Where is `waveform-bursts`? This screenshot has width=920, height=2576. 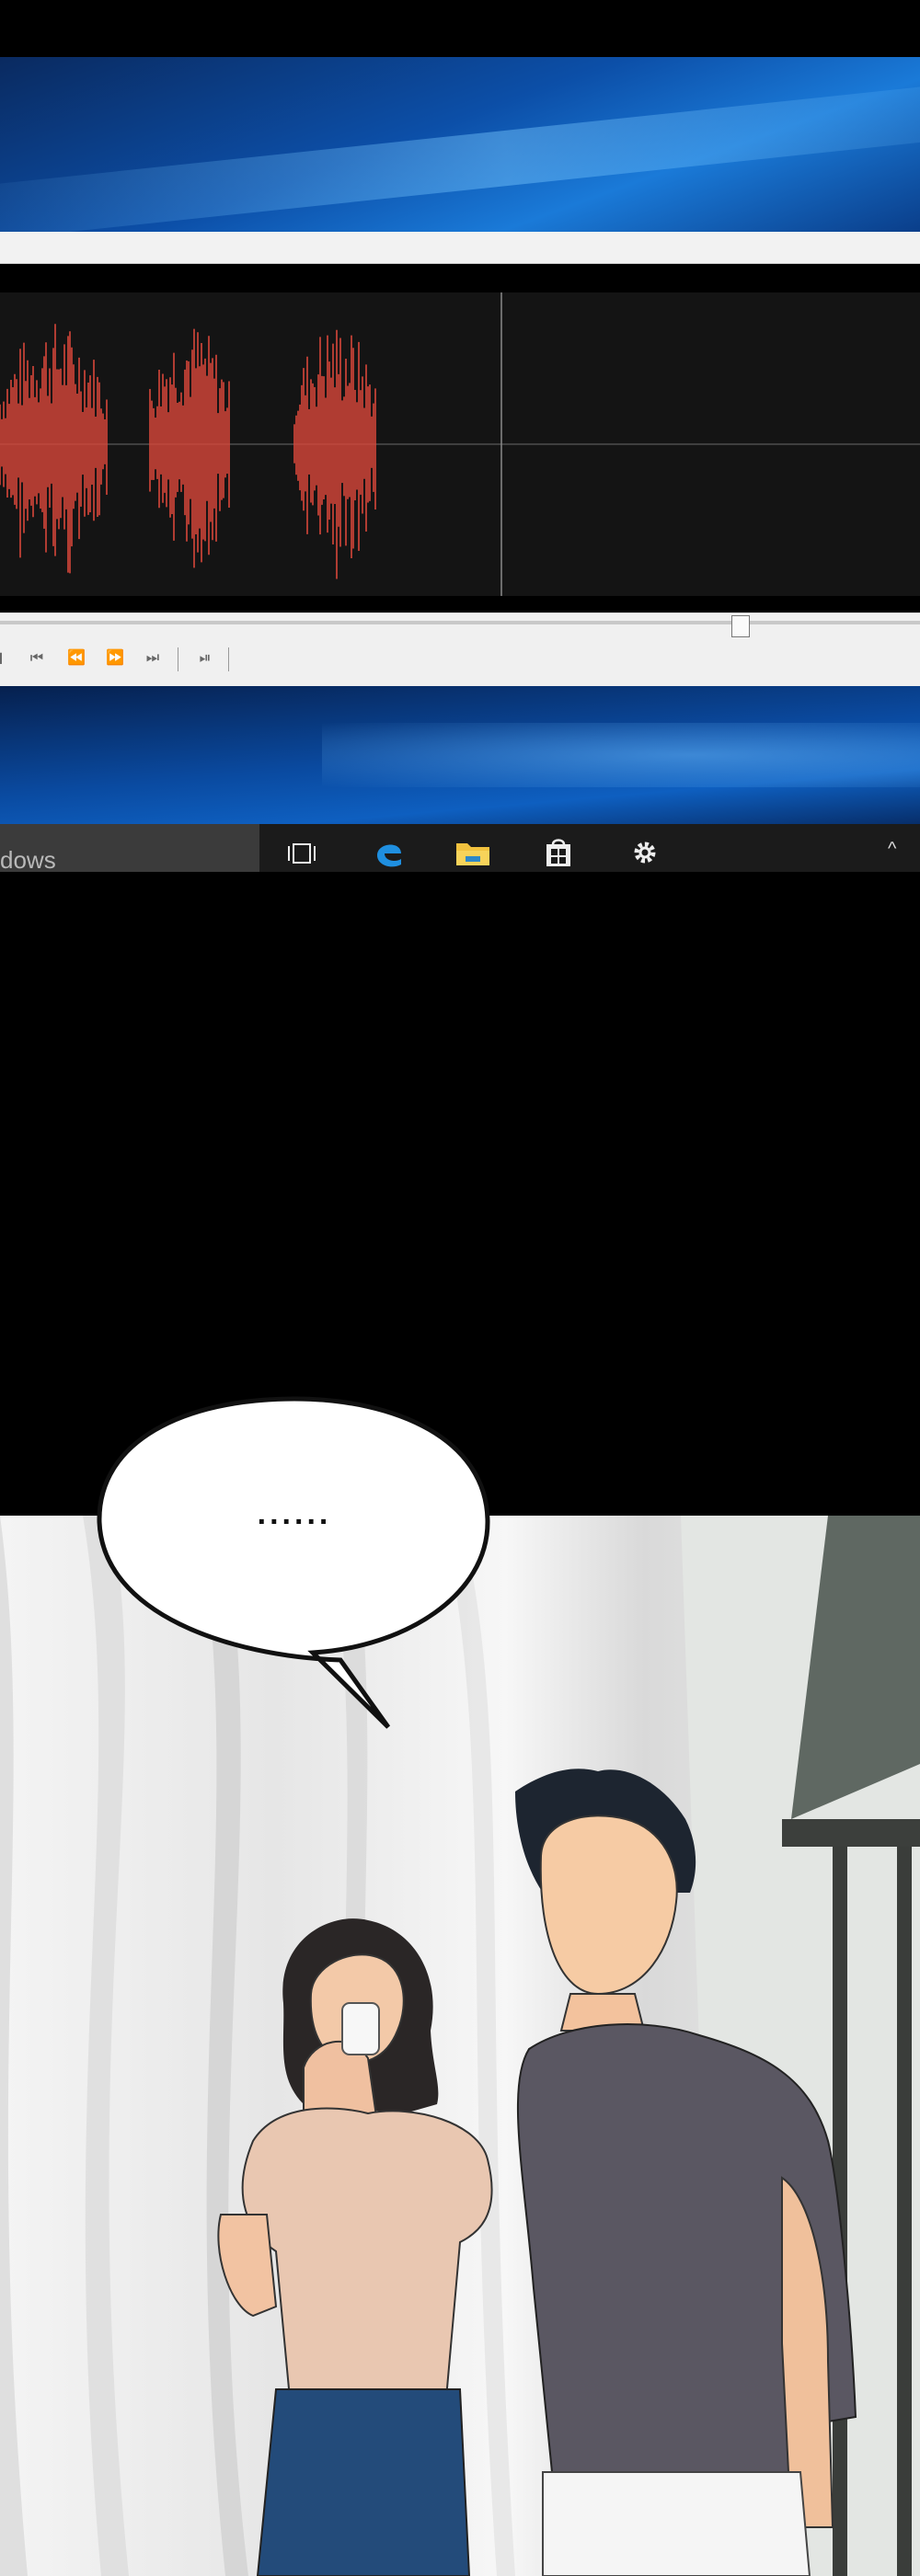
waveform-bursts is located at coordinates (188, 452).